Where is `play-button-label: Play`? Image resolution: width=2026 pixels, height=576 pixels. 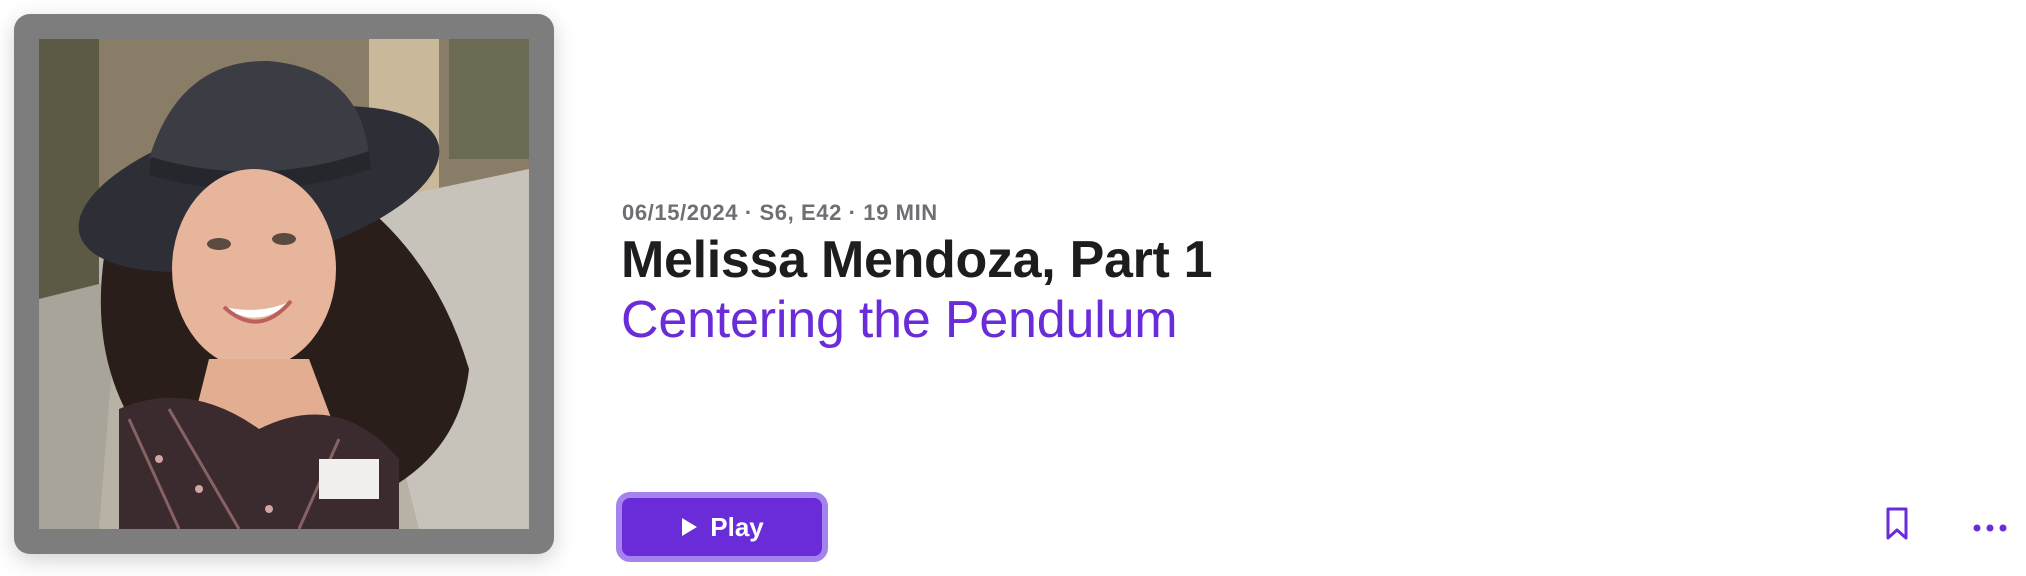
play-button-label: Play is located at coordinates (737, 526).